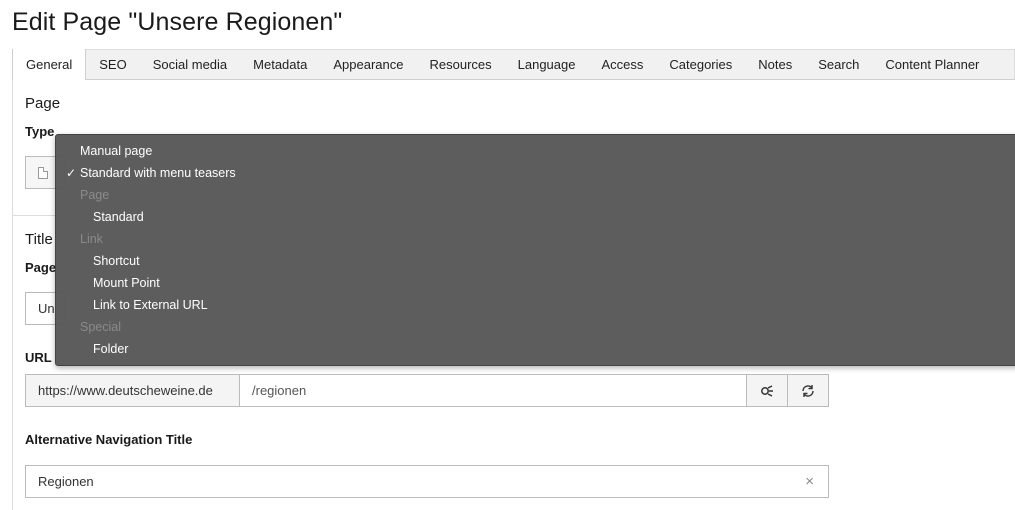 This screenshot has height=510, width=1015. Describe the element at coordinates (116, 261) in the screenshot. I see `option-shortcut: Shortcut` at that location.